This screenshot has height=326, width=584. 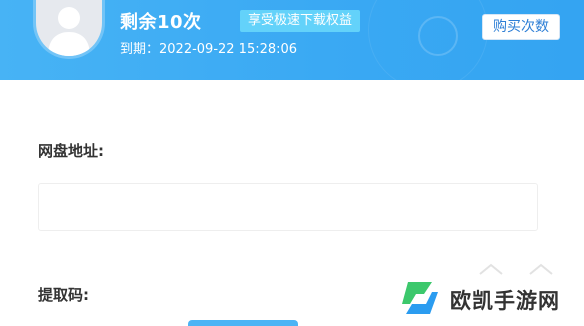 I want to click on decorative-ring, so click(x=438, y=36).